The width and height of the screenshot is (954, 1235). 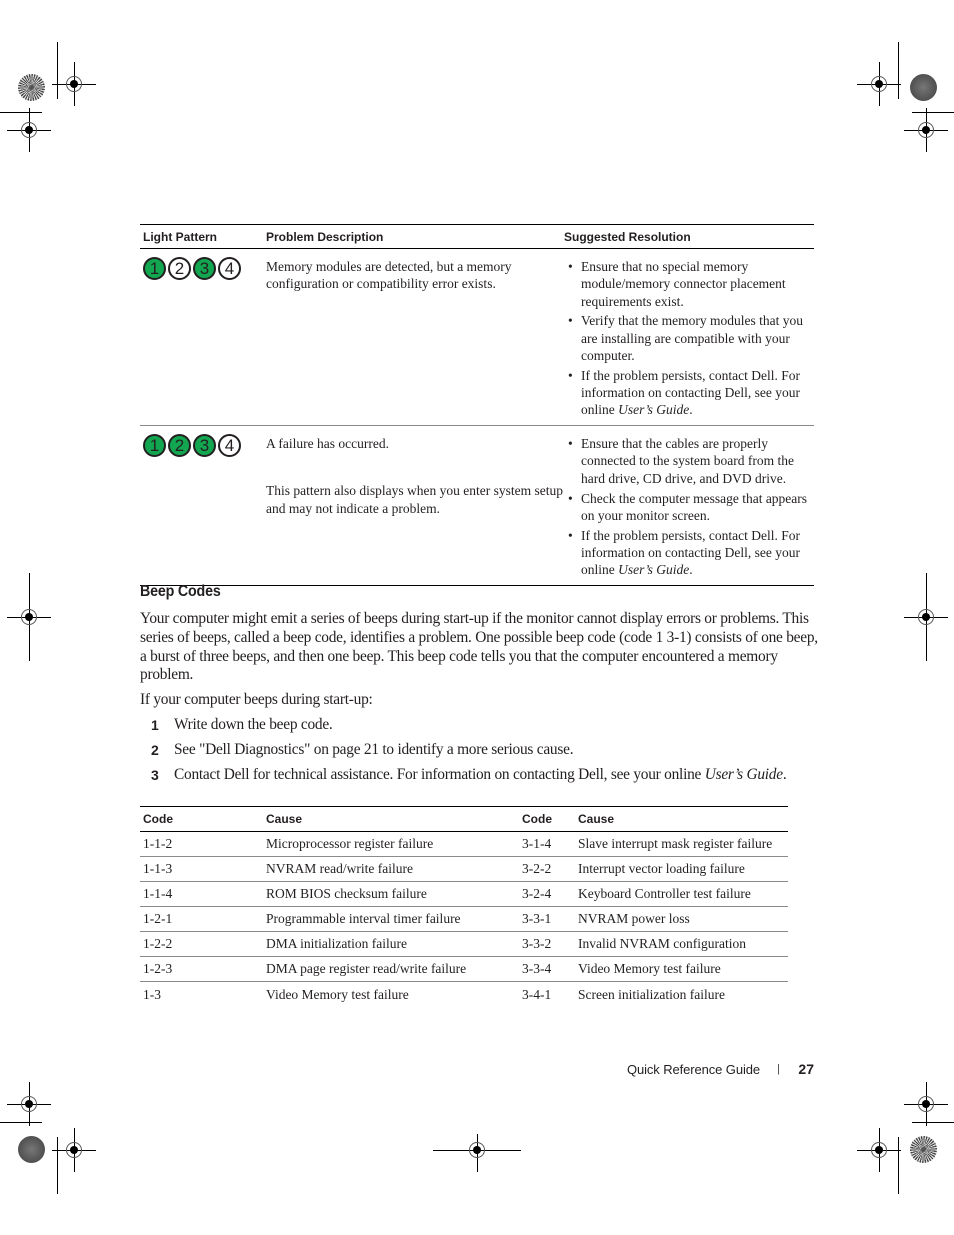 What do you see at coordinates (158, 944) in the screenshot?
I see `beep-code-cell: 1-2-2` at bounding box center [158, 944].